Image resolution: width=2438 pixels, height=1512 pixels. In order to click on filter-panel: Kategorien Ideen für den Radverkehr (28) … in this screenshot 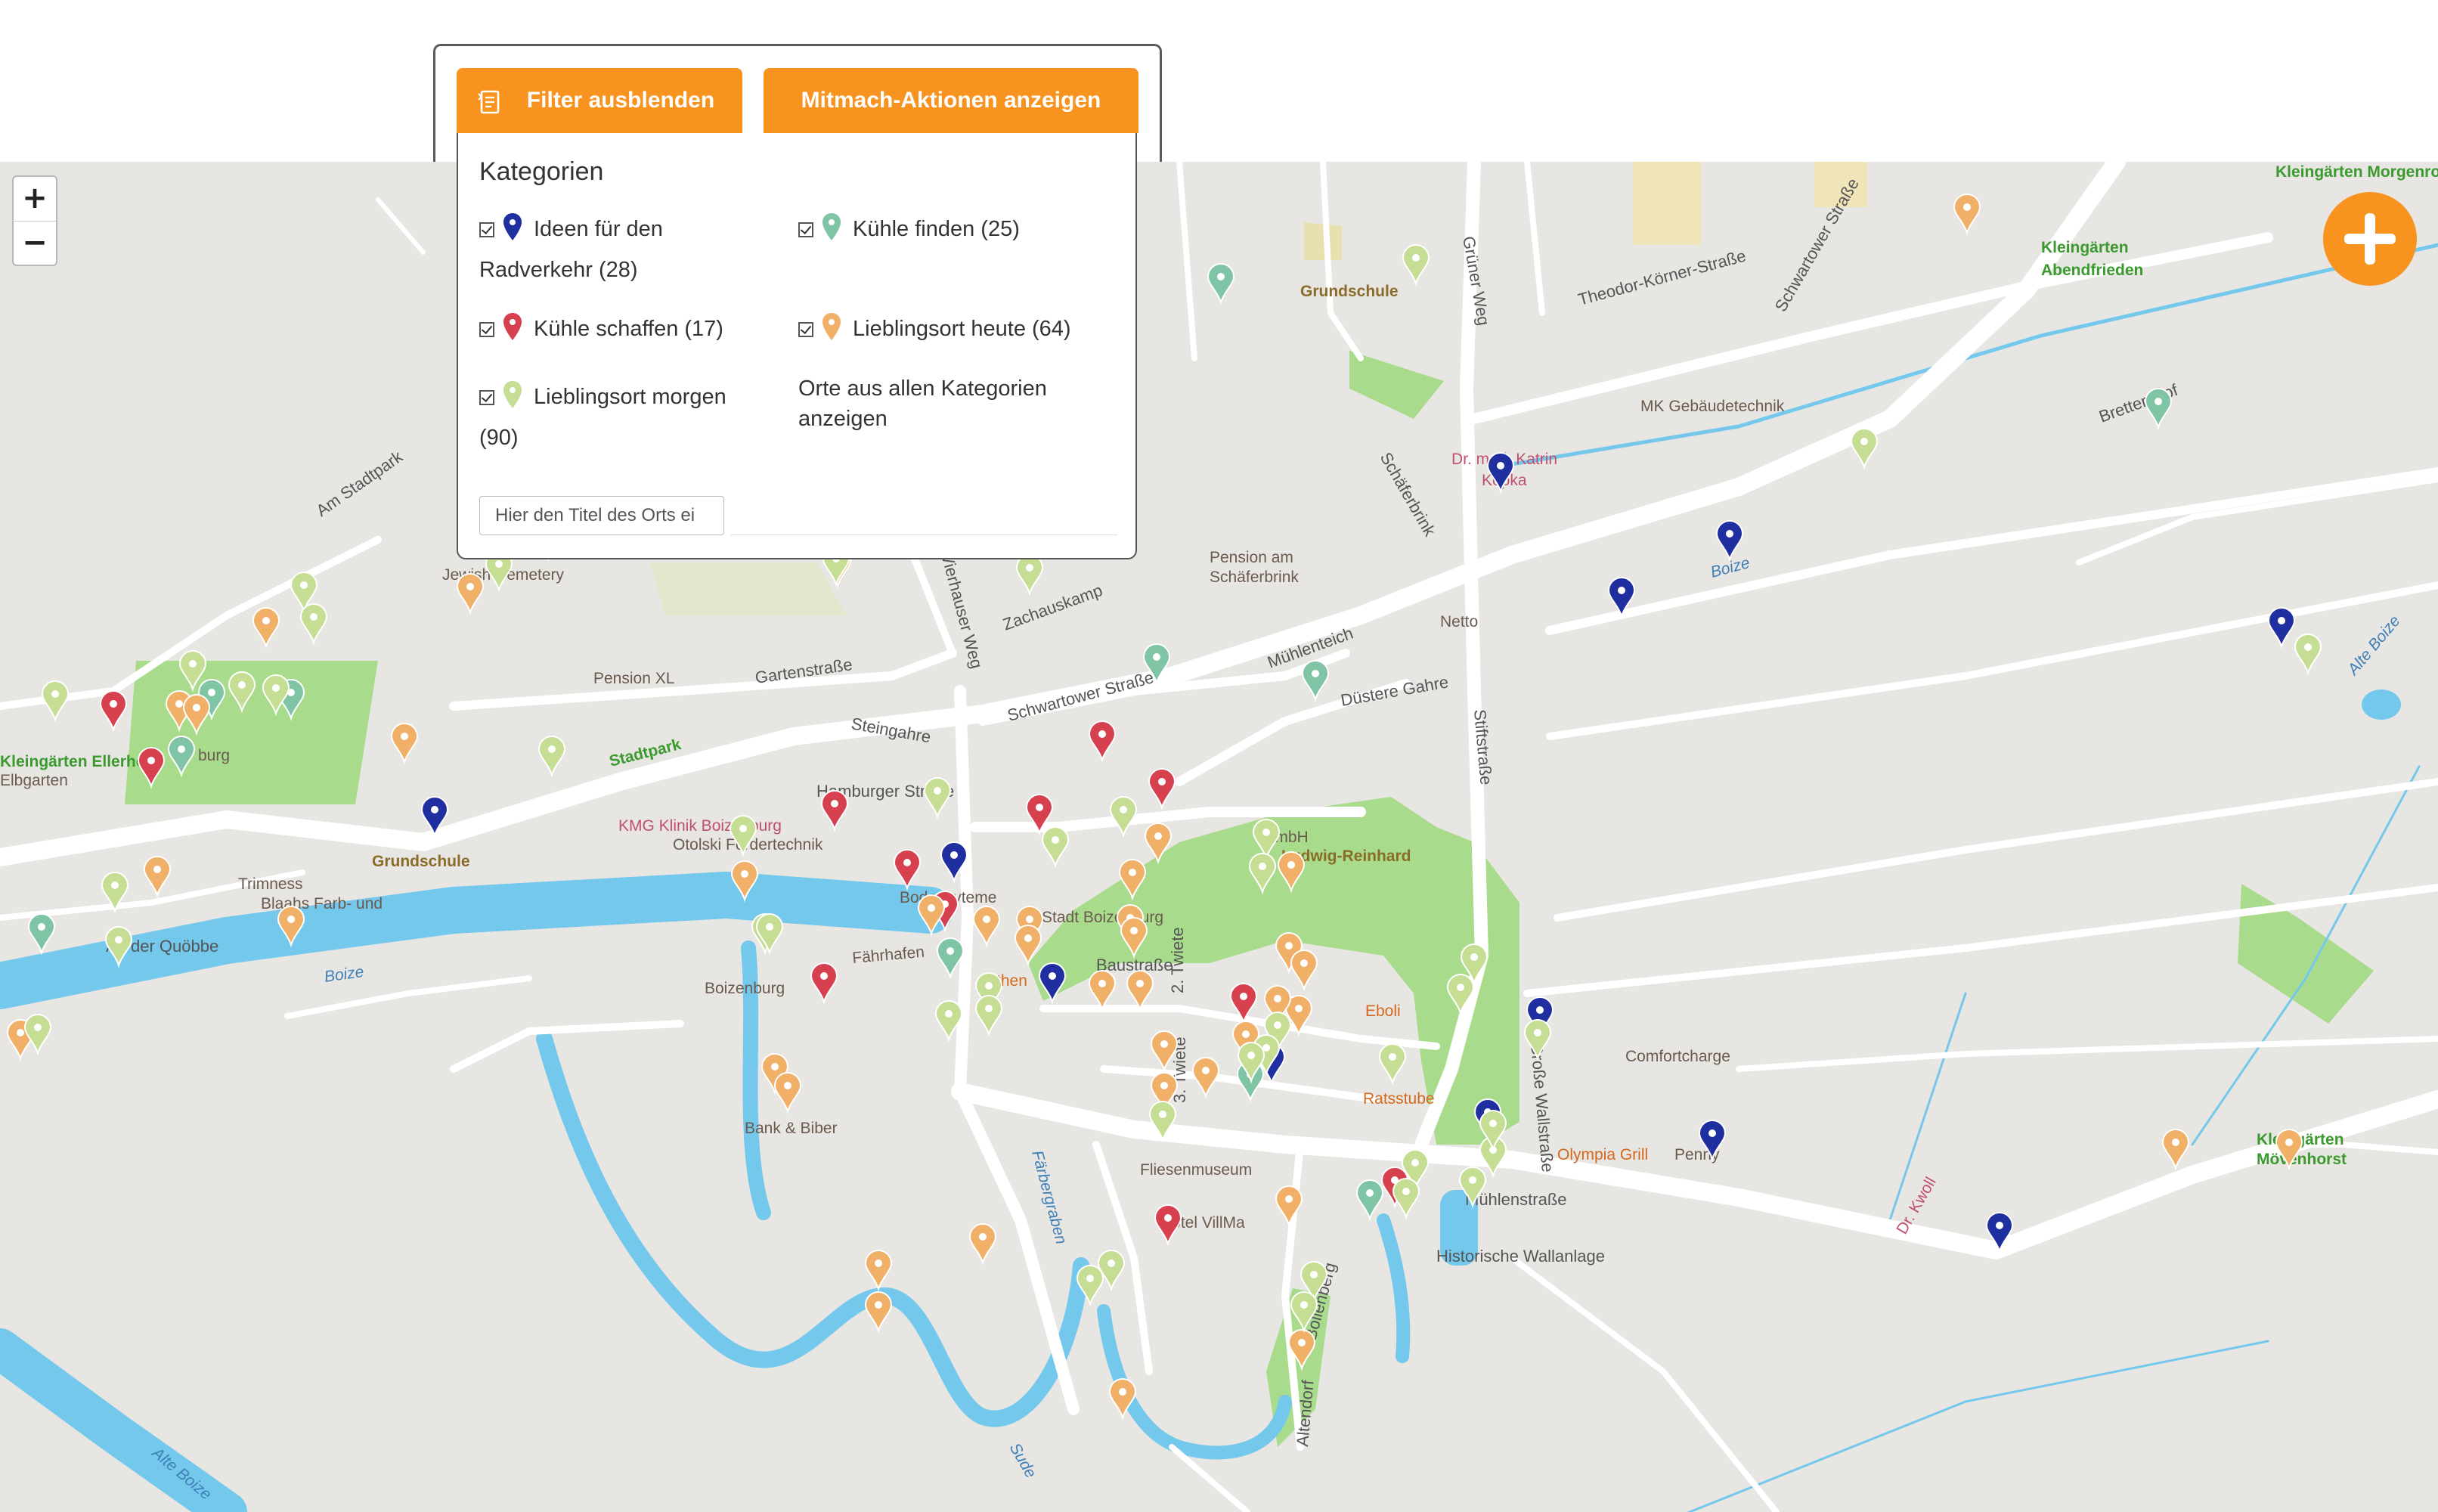, I will do `click(797, 346)`.